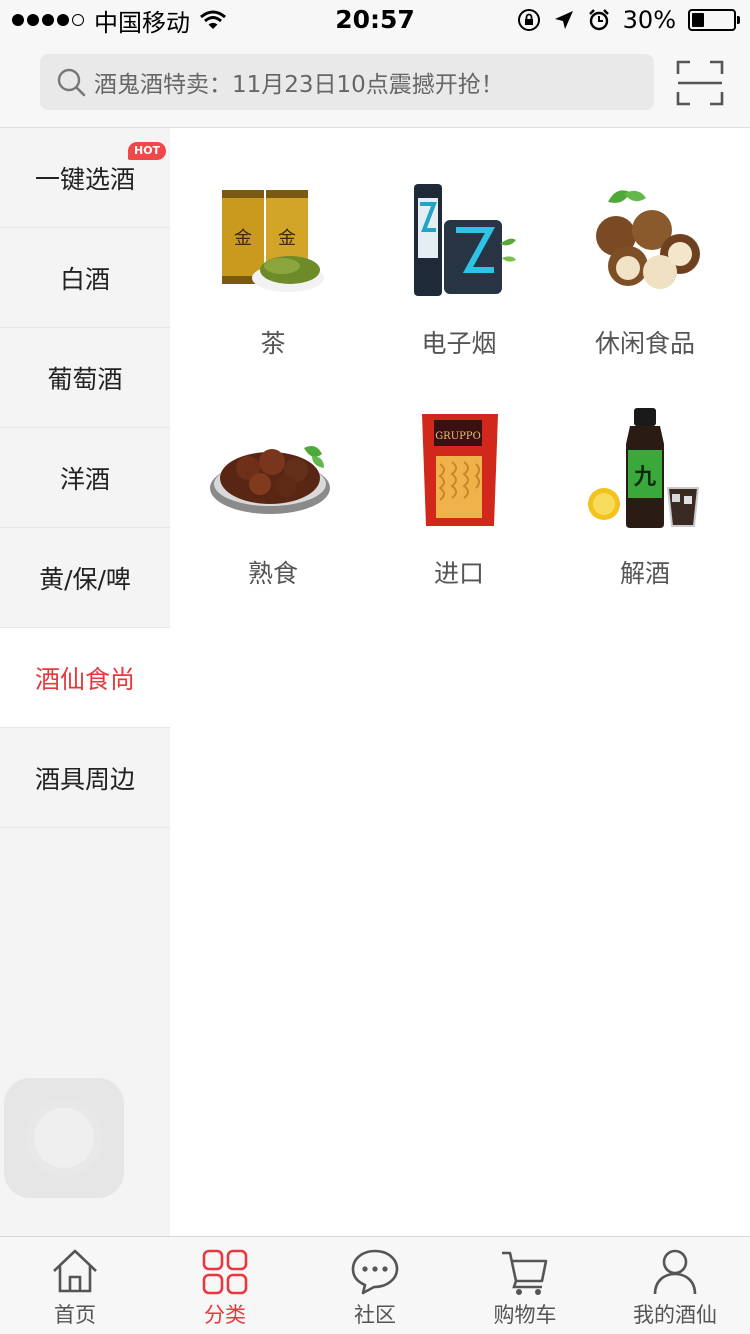 This screenshot has height=1334, width=750. Describe the element at coordinates (75, 1271) in the screenshot. I see `home-icon` at that location.